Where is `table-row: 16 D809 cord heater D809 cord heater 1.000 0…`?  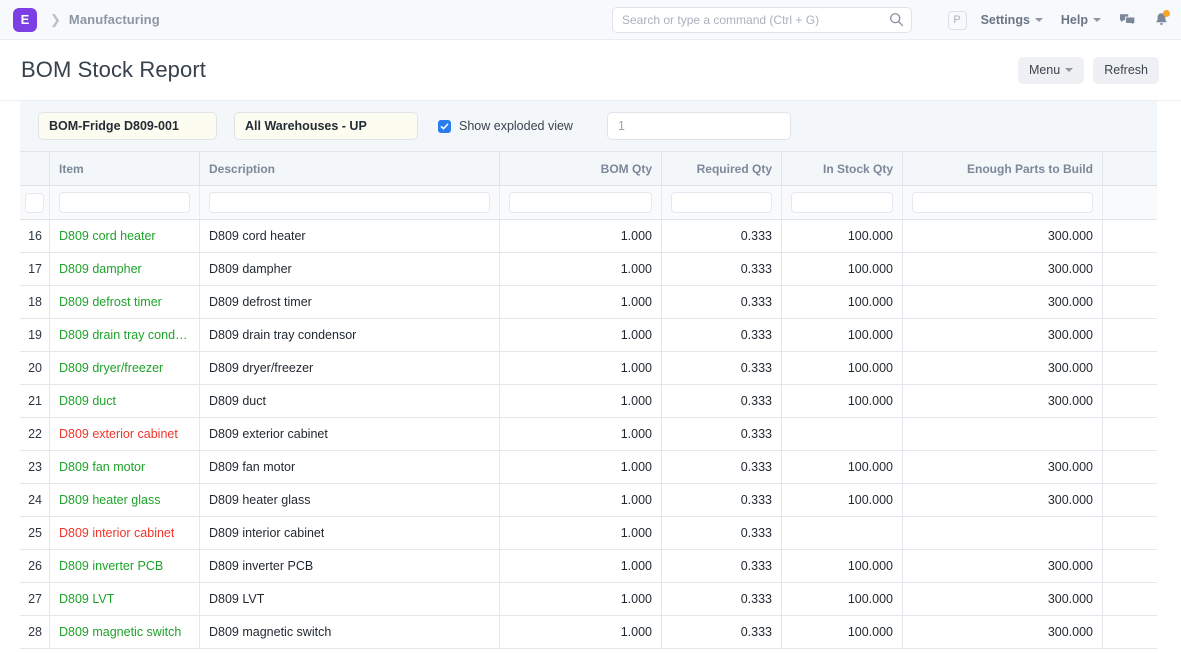
table-row: 16 D809 cord heater D809 cord heater 1.000 0… is located at coordinates (588, 236).